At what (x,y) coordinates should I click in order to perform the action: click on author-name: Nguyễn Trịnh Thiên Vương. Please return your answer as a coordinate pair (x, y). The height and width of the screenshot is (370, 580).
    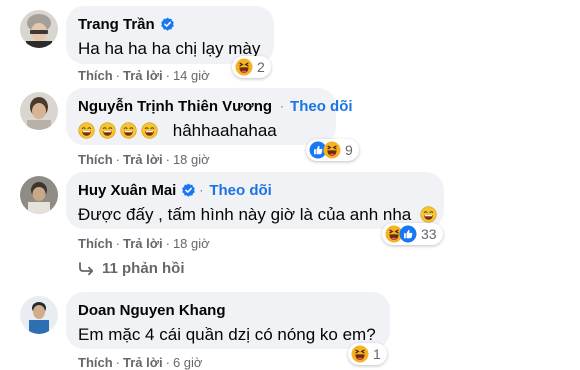
    Looking at the image, I should click on (175, 106).